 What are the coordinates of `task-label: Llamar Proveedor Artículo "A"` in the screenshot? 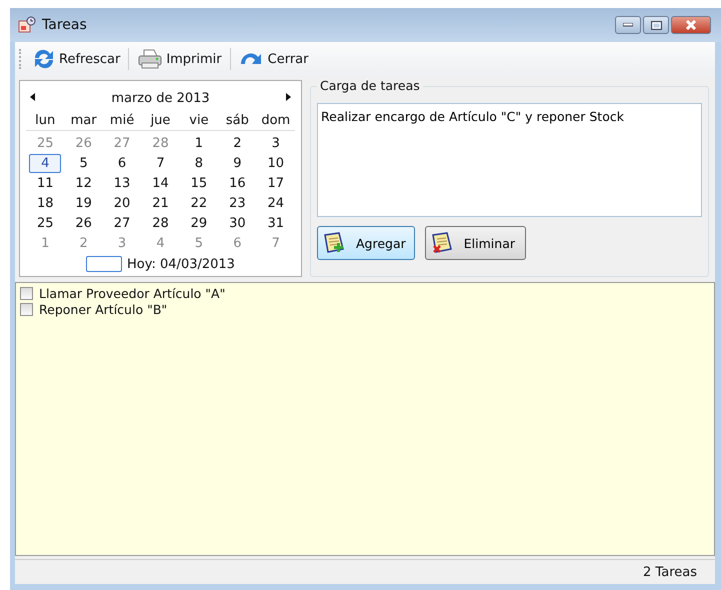 It's located at (132, 293).